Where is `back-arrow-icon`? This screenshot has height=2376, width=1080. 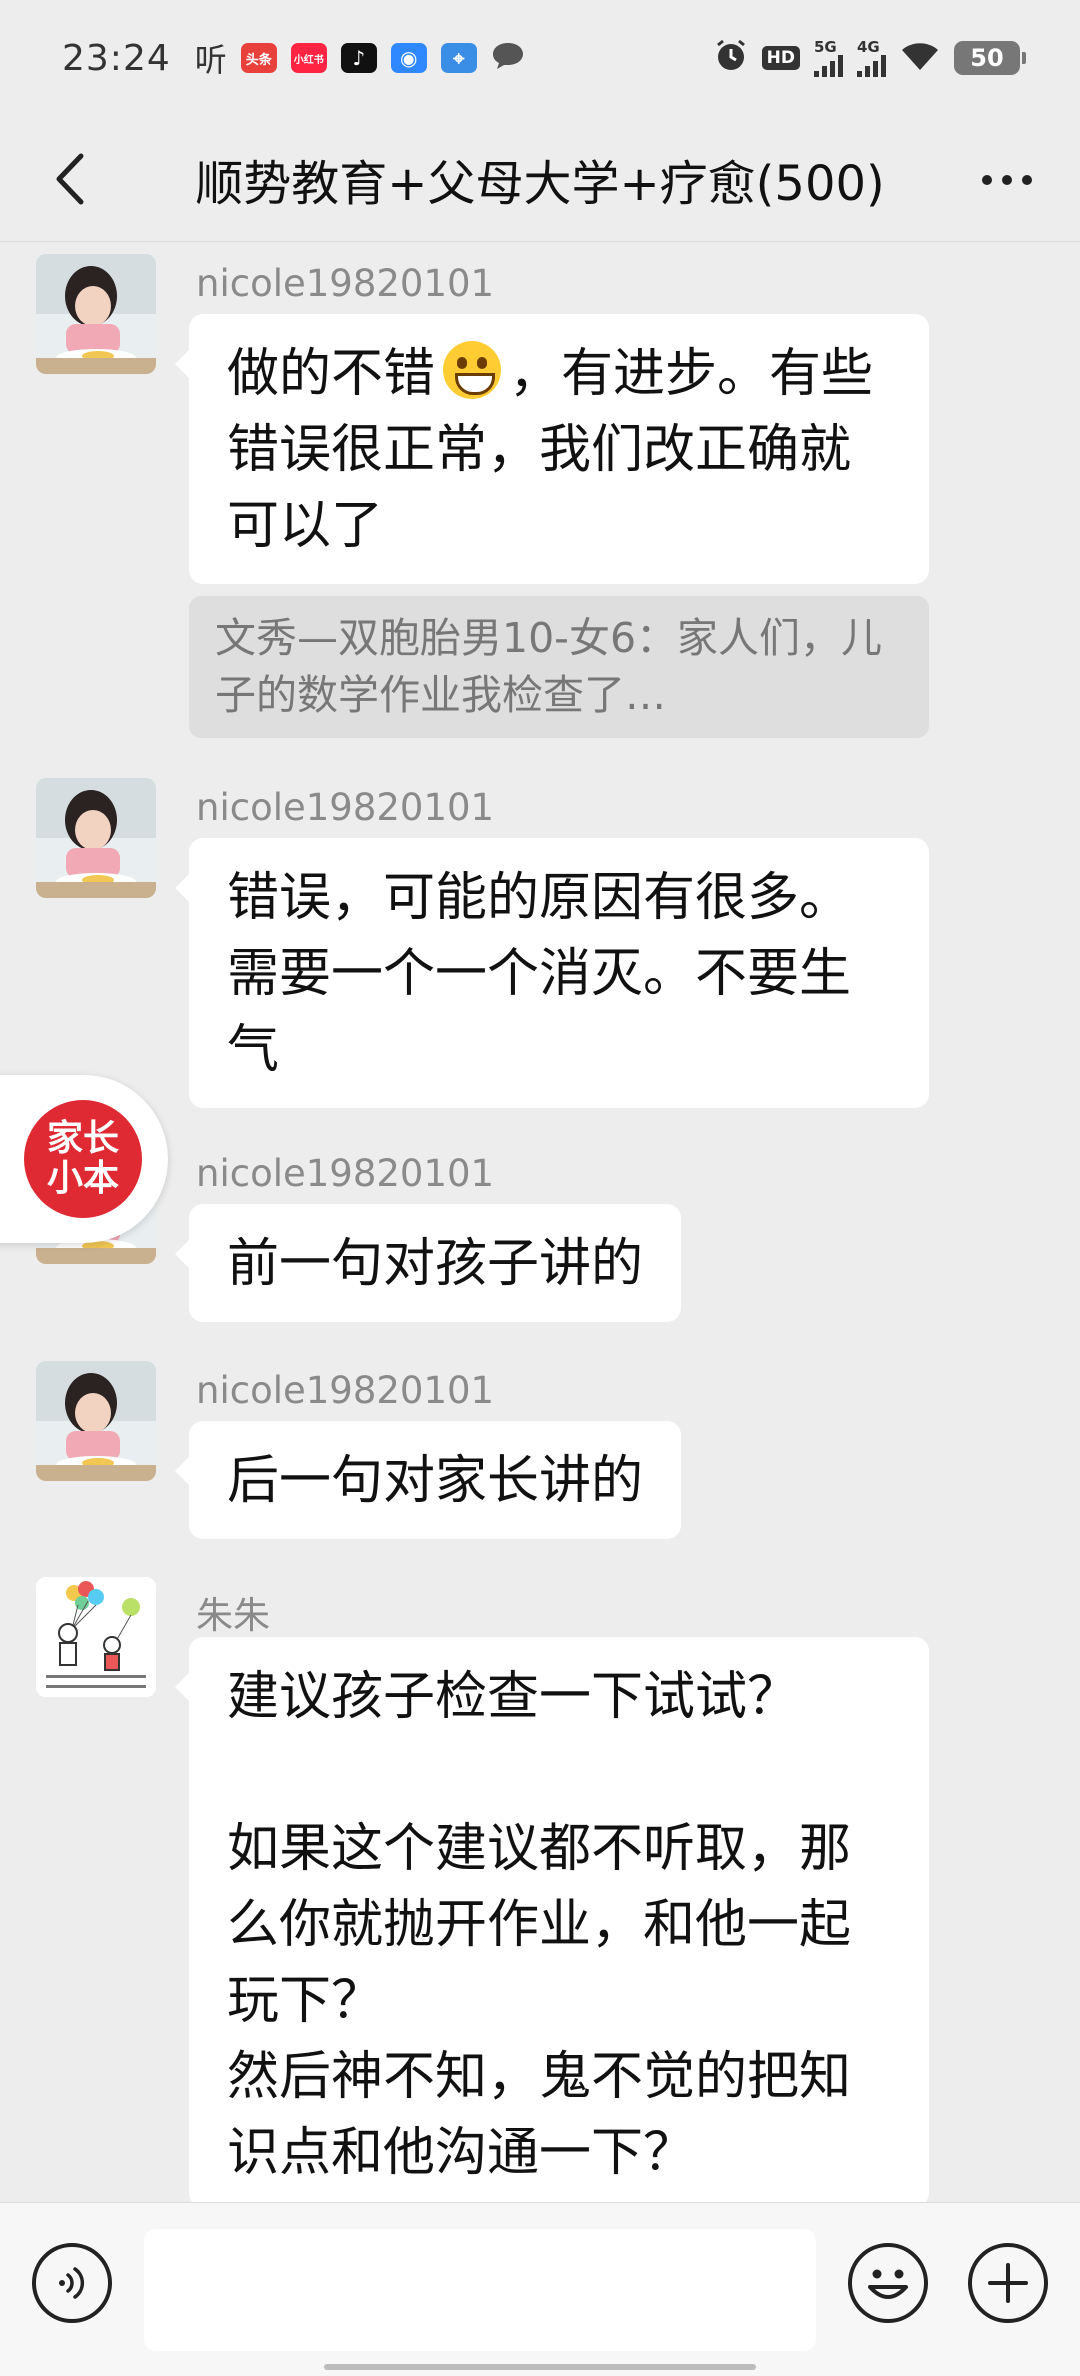
back-arrow-icon is located at coordinates (70, 179).